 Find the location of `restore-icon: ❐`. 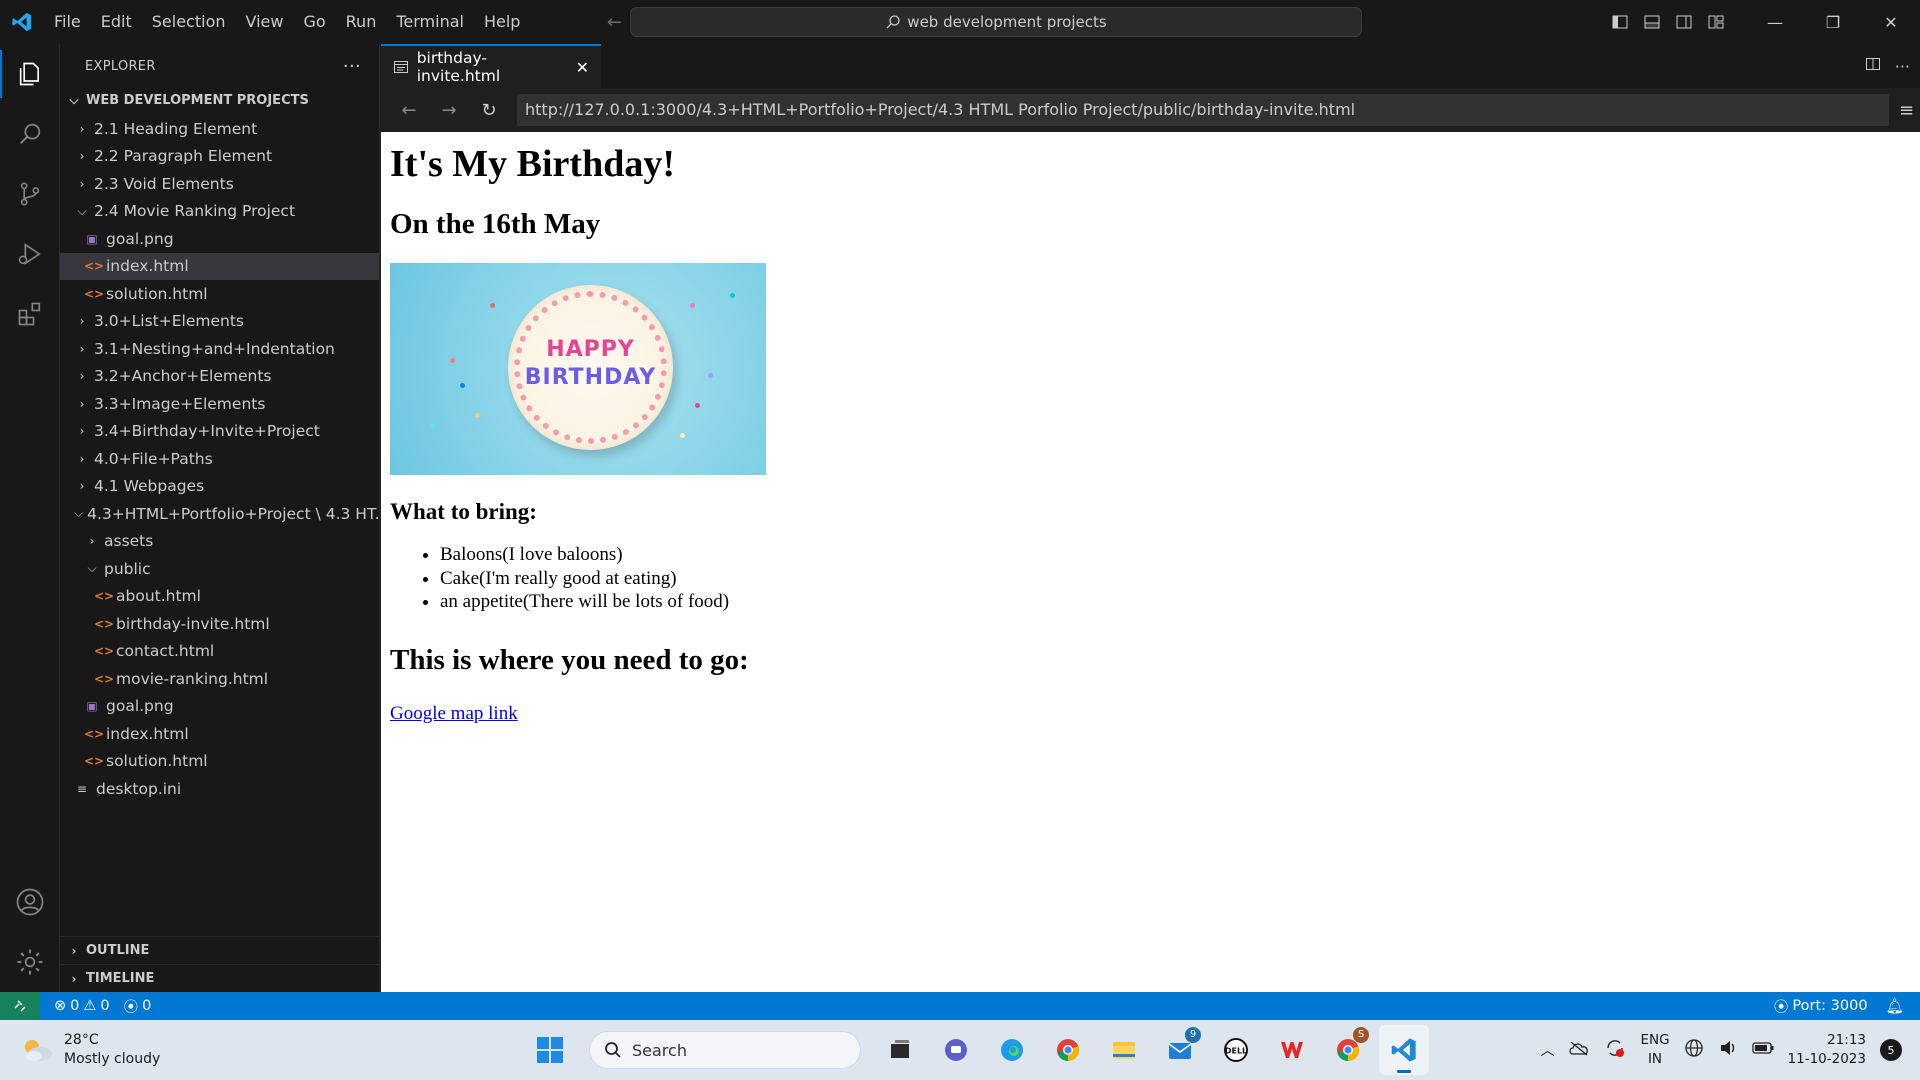

restore-icon: ❐ is located at coordinates (1833, 22).